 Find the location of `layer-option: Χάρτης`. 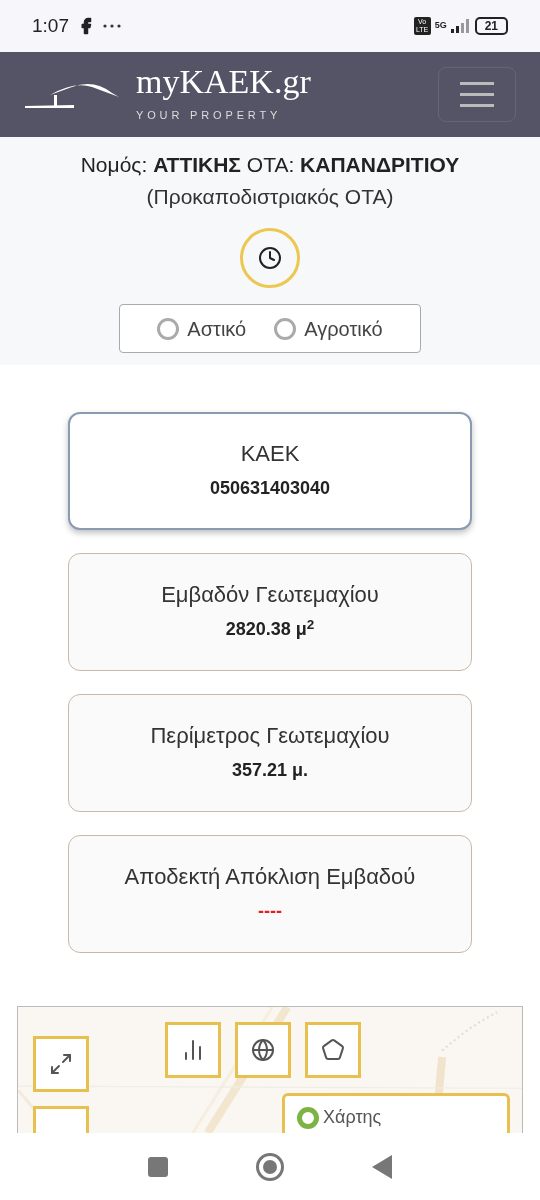

layer-option: Χάρτης is located at coordinates (396, 1117).